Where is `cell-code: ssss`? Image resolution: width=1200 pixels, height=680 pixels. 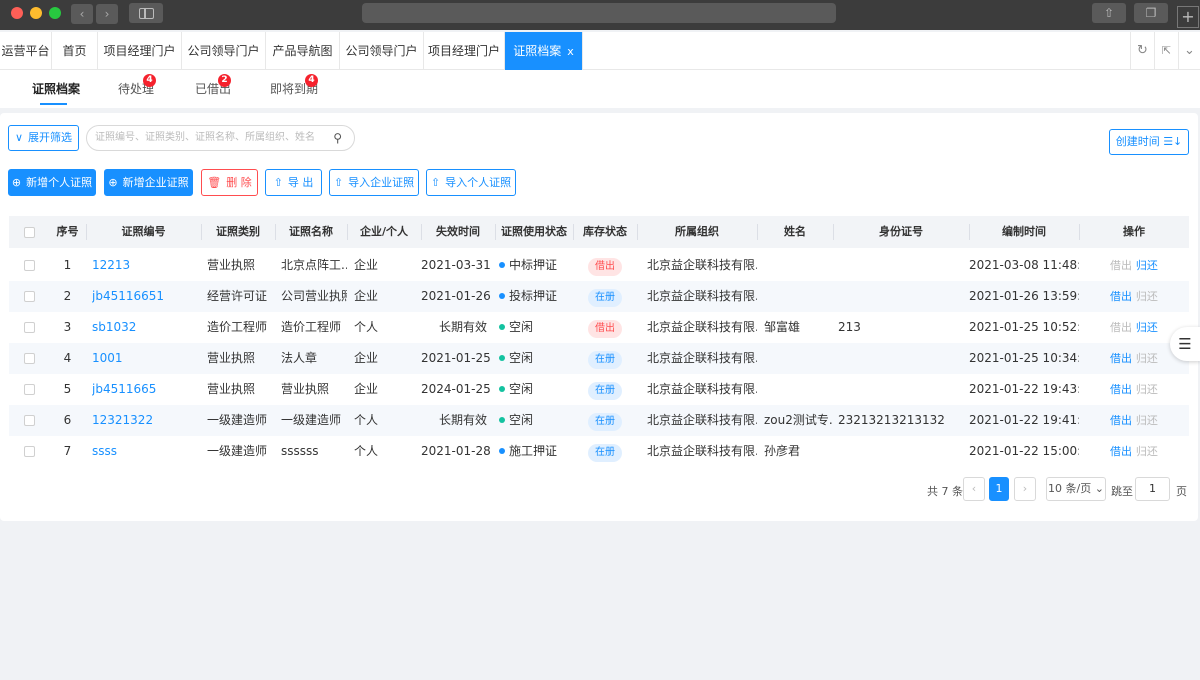
cell-code: ssss is located at coordinates (146, 451).